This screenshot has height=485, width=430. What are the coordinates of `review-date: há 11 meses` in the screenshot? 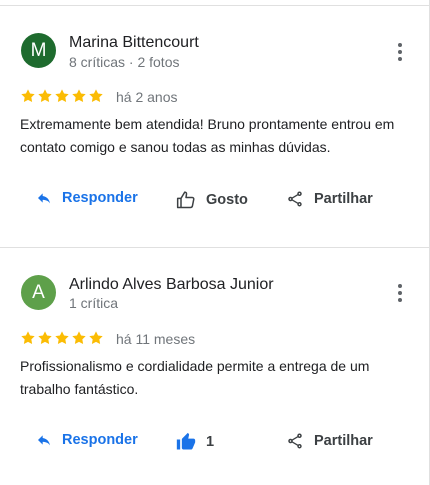 It's located at (156, 339).